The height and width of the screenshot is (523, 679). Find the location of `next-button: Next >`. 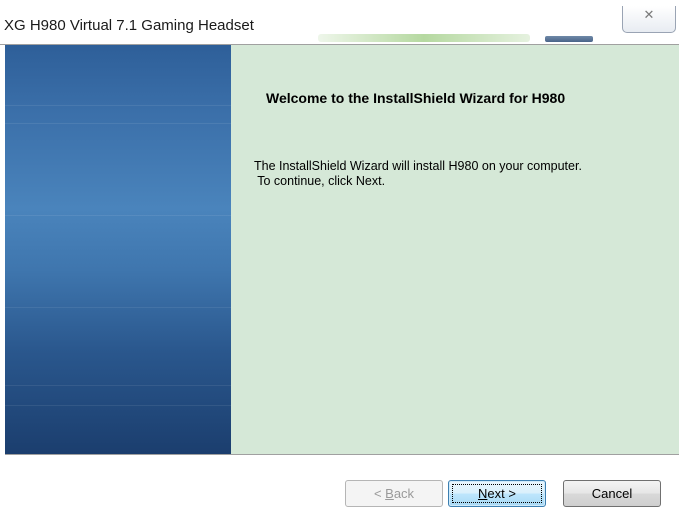

next-button: Next > is located at coordinates (497, 493).